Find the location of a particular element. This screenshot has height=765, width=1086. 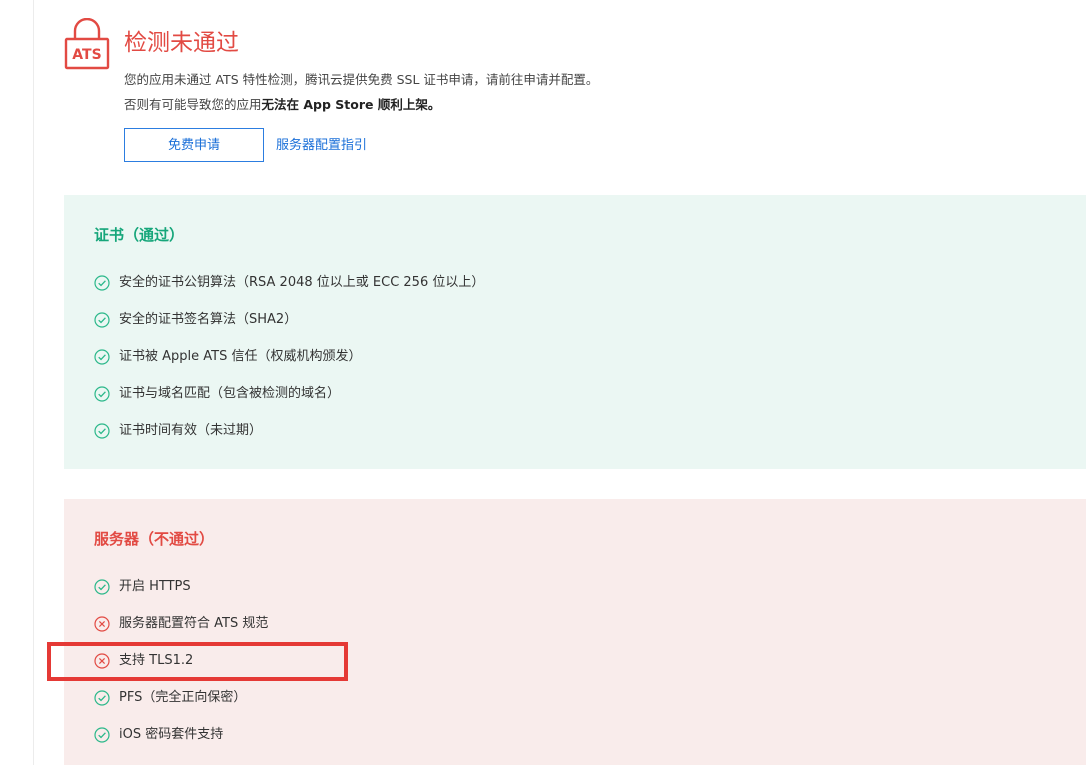

server-check-item: 开启 HTTPS is located at coordinates (142, 587).